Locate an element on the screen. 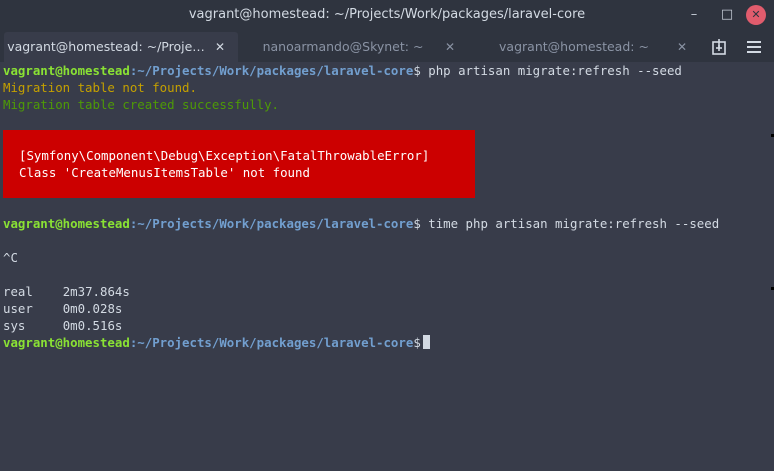 This screenshot has height=471, width=774. output-time-user: user 0m0.028s is located at coordinates (63, 308).